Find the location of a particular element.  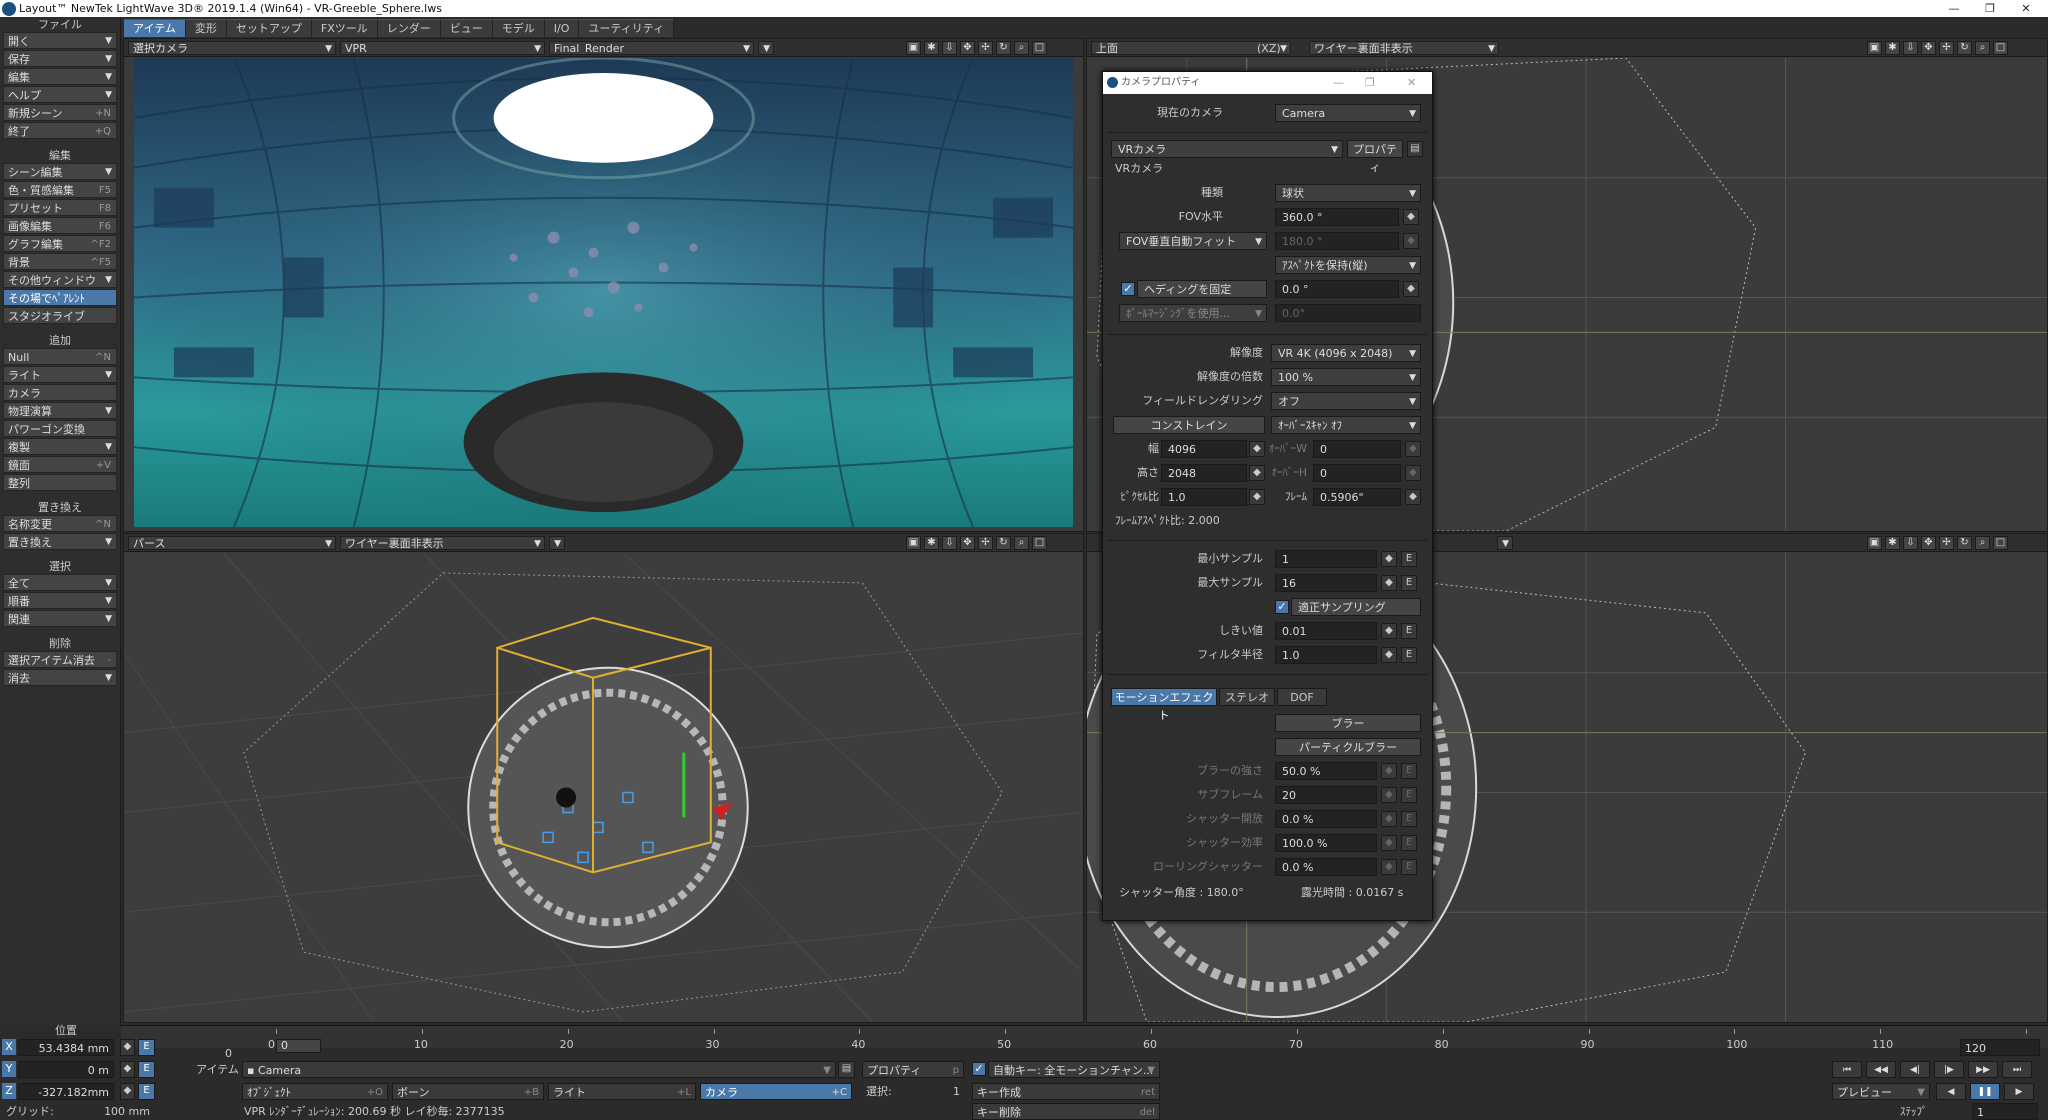

width-input: 4096 is located at coordinates (1204, 449).